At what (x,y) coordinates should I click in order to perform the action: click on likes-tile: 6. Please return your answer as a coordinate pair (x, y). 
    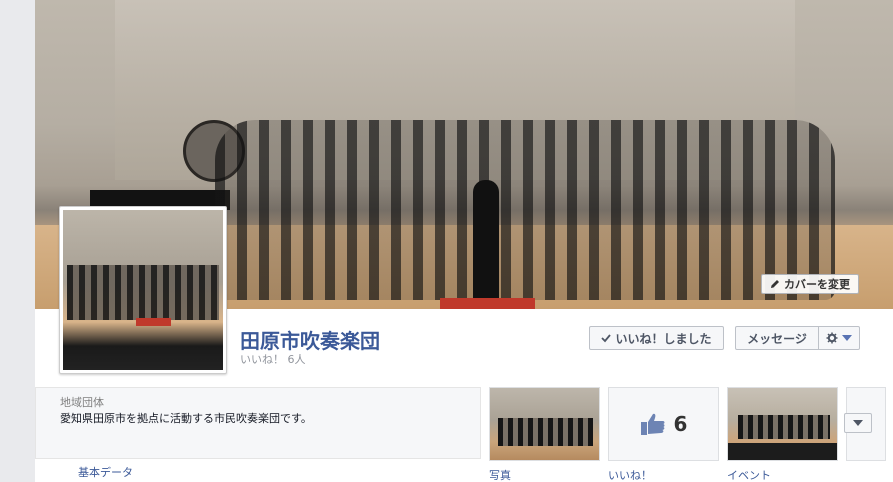
    Looking at the image, I should click on (663, 424).